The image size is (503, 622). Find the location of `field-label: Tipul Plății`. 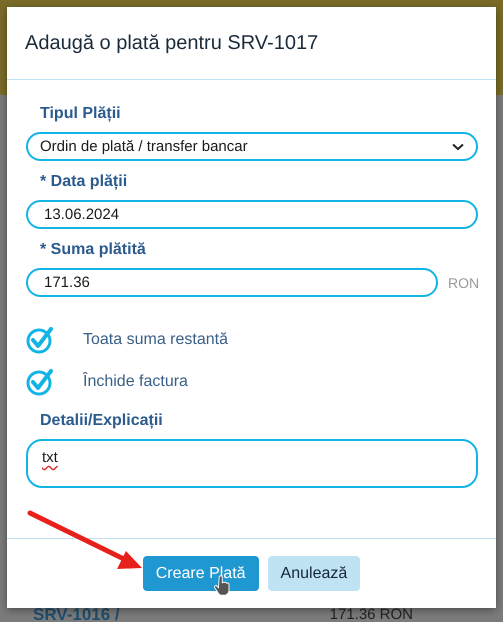

field-label: Tipul Plății is located at coordinates (81, 114).